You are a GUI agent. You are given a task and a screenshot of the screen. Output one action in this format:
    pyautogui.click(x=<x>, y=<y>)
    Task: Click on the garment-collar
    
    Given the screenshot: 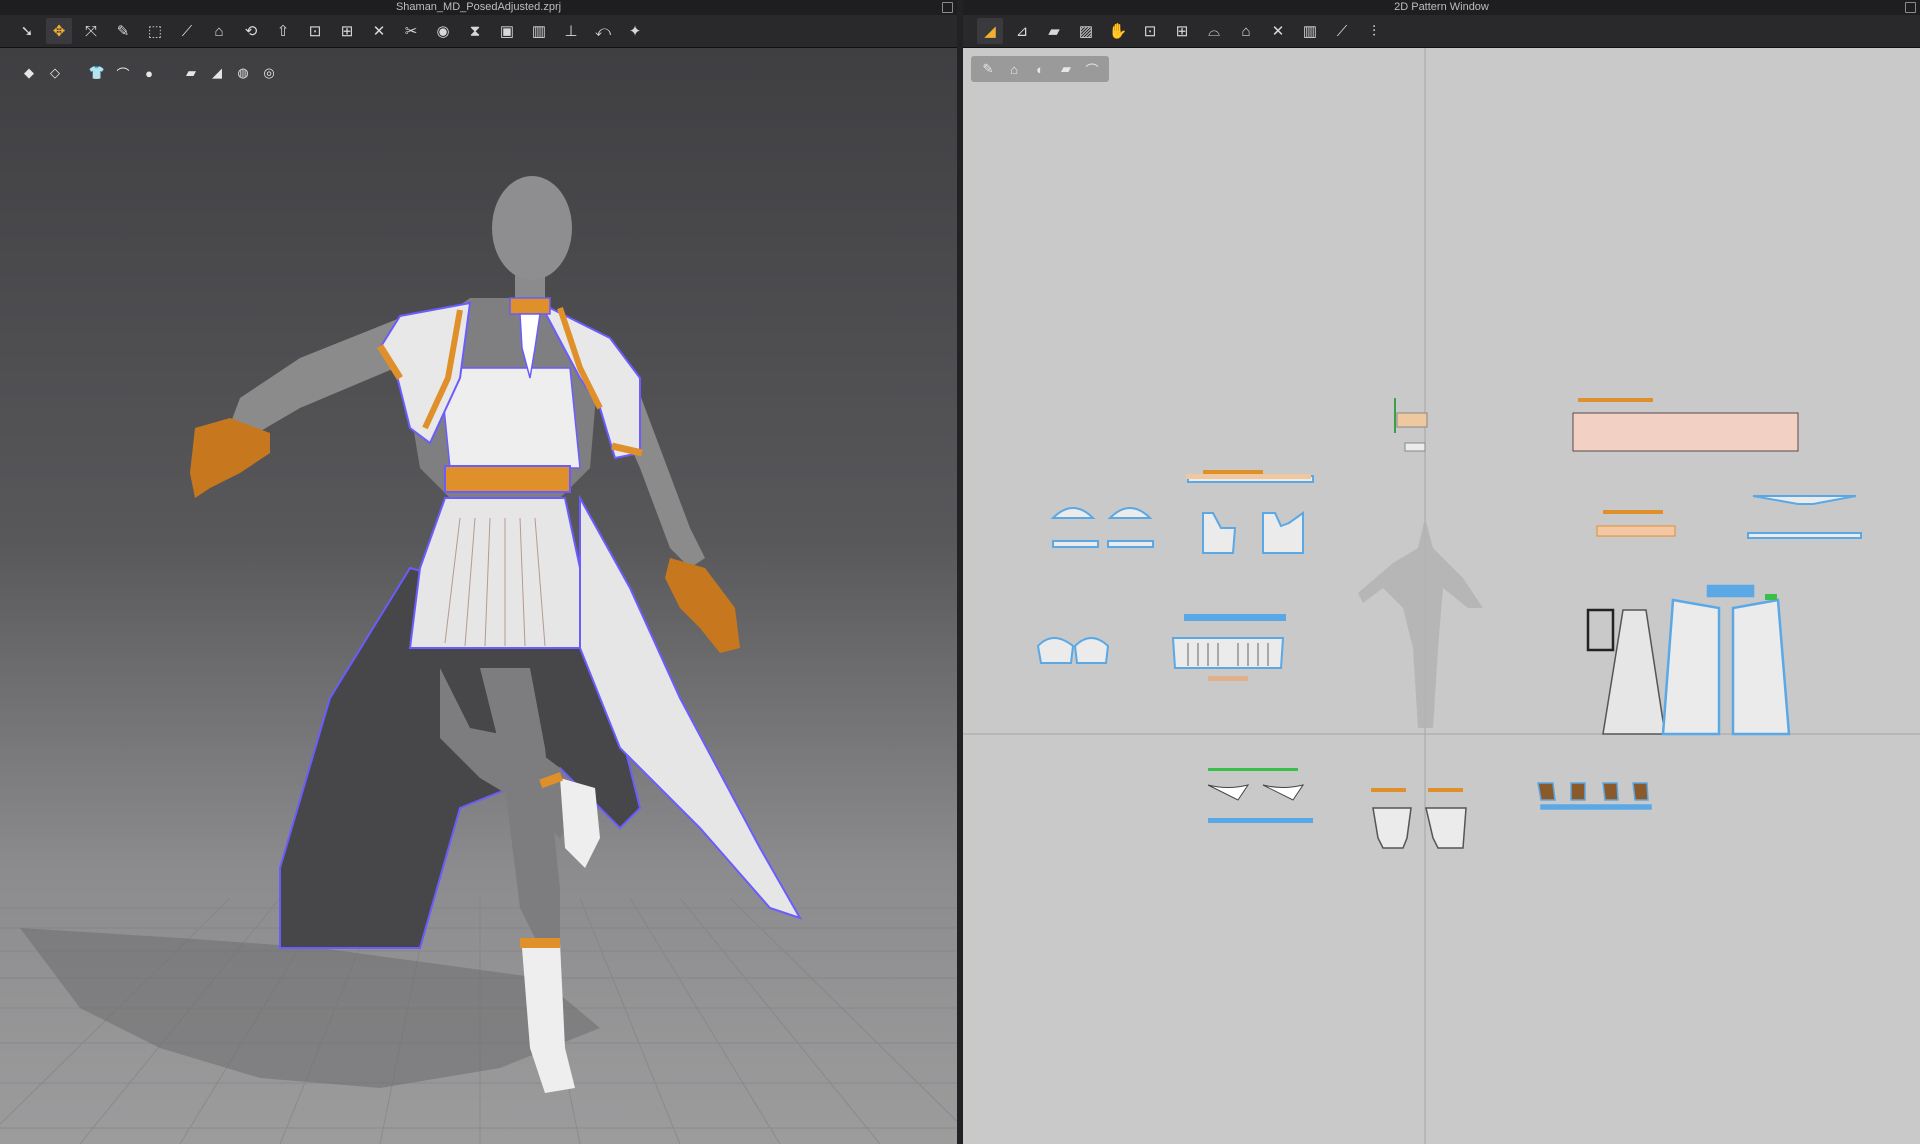 What is the action you would take?
    pyautogui.click(x=530, y=306)
    